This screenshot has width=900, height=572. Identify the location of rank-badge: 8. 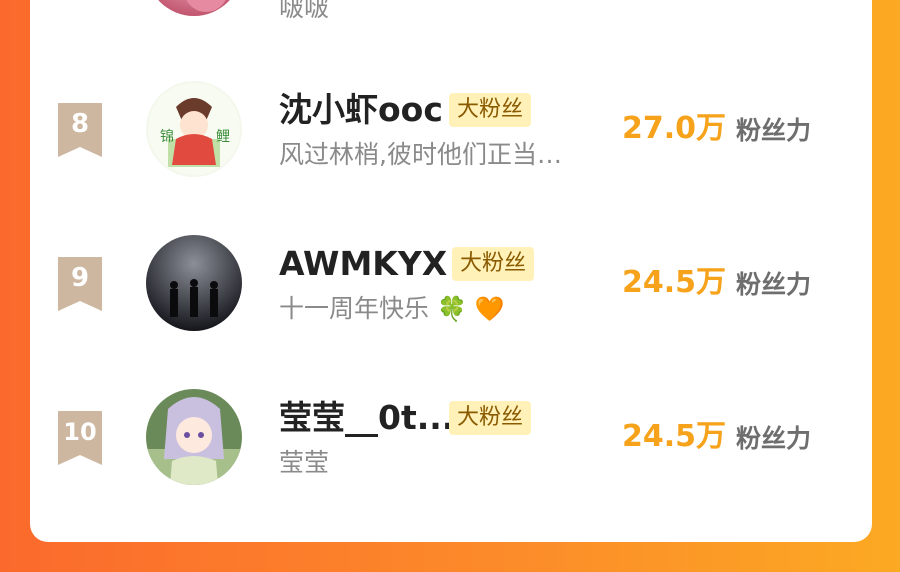
(80, 130).